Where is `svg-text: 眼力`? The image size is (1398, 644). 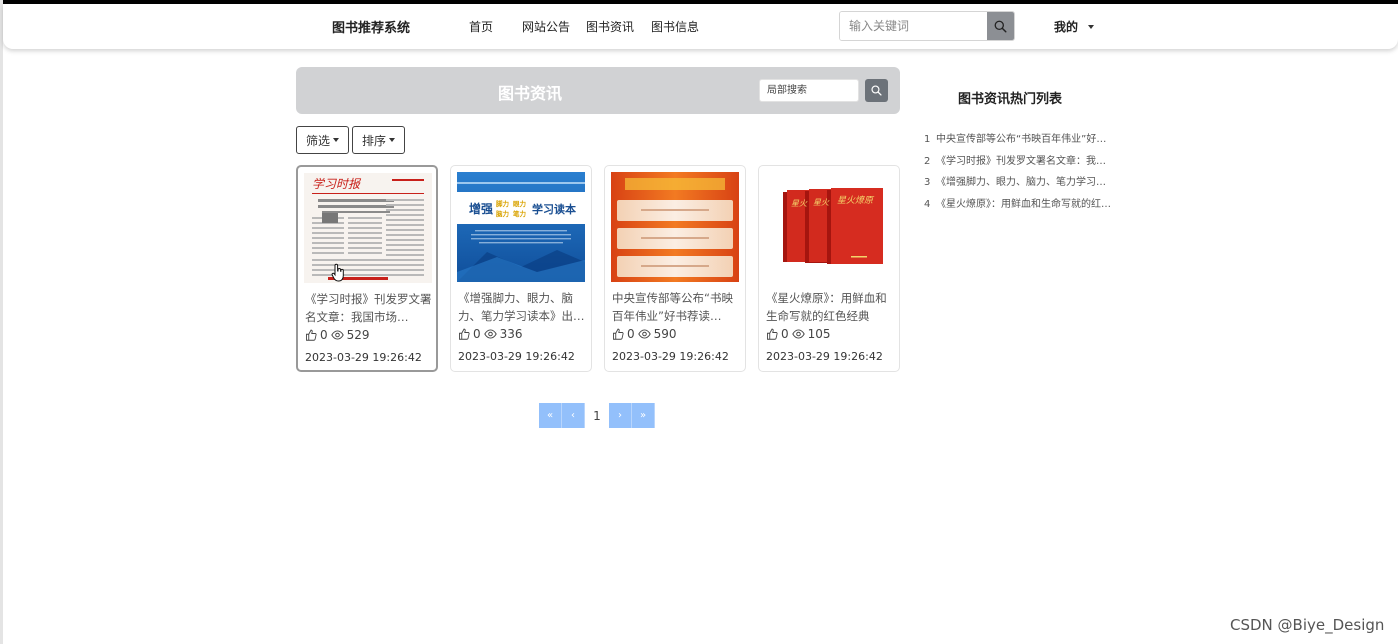 svg-text: 眼力 is located at coordinates (520, 203).